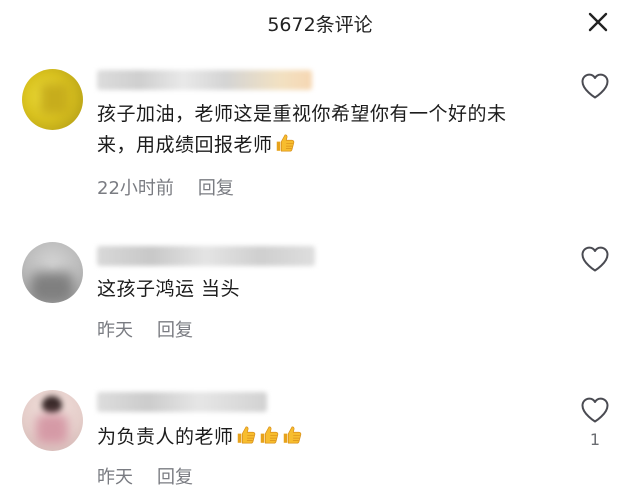  I want to click on close-button, so click(598, 22).